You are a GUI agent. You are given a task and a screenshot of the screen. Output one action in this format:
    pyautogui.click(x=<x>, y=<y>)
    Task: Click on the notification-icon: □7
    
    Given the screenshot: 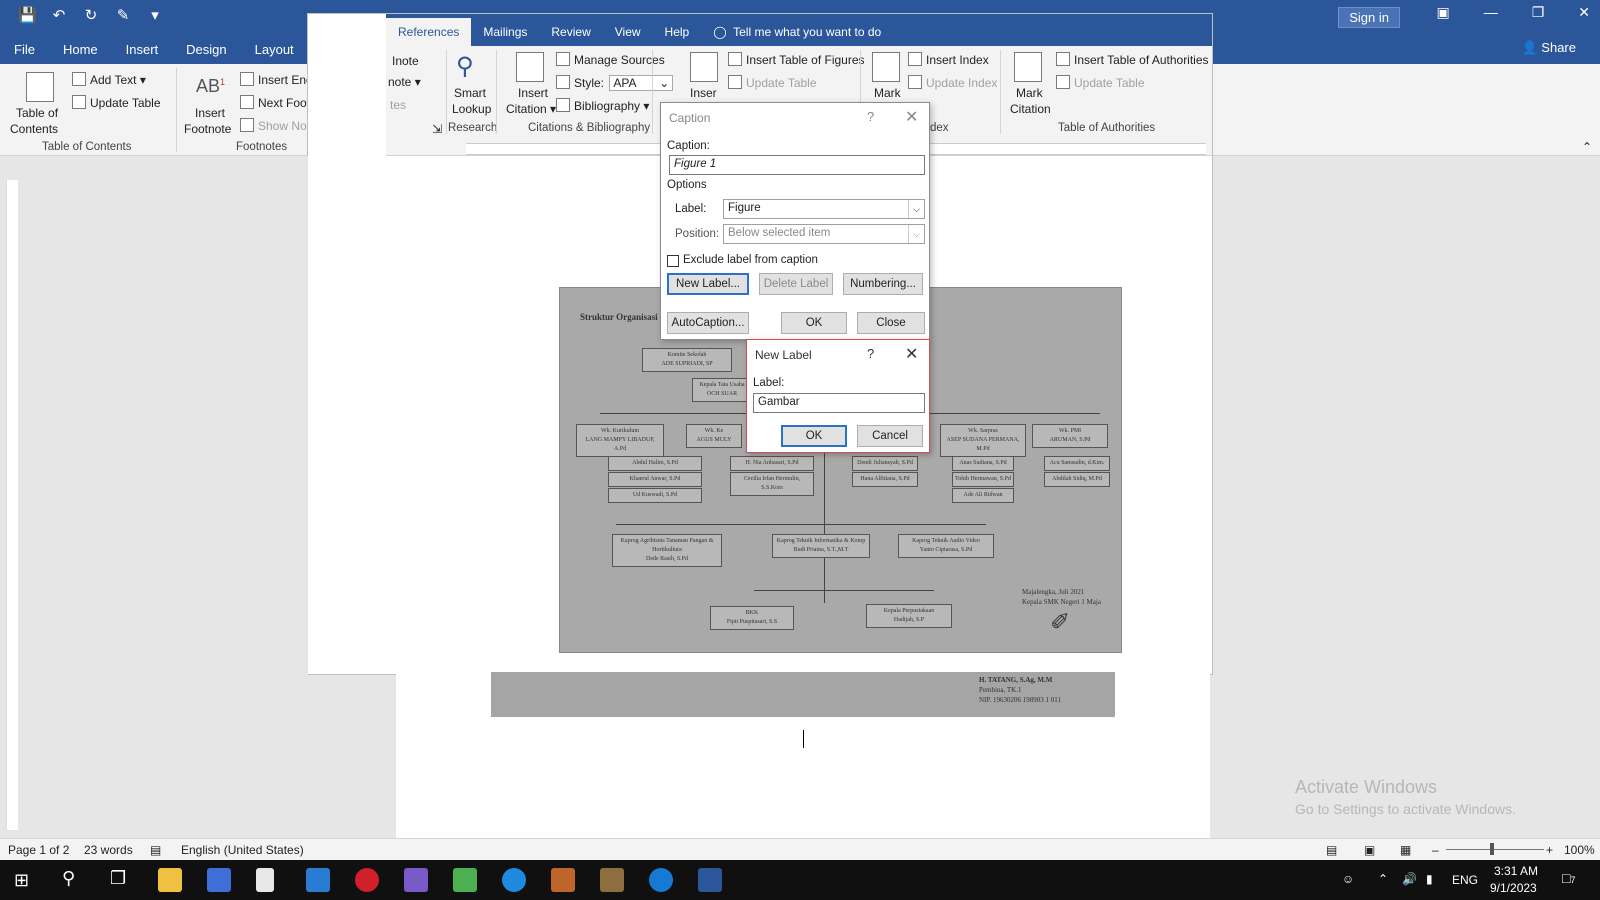 What is the action you would take?
    pyautogui.click(x=1568, y=878)
    